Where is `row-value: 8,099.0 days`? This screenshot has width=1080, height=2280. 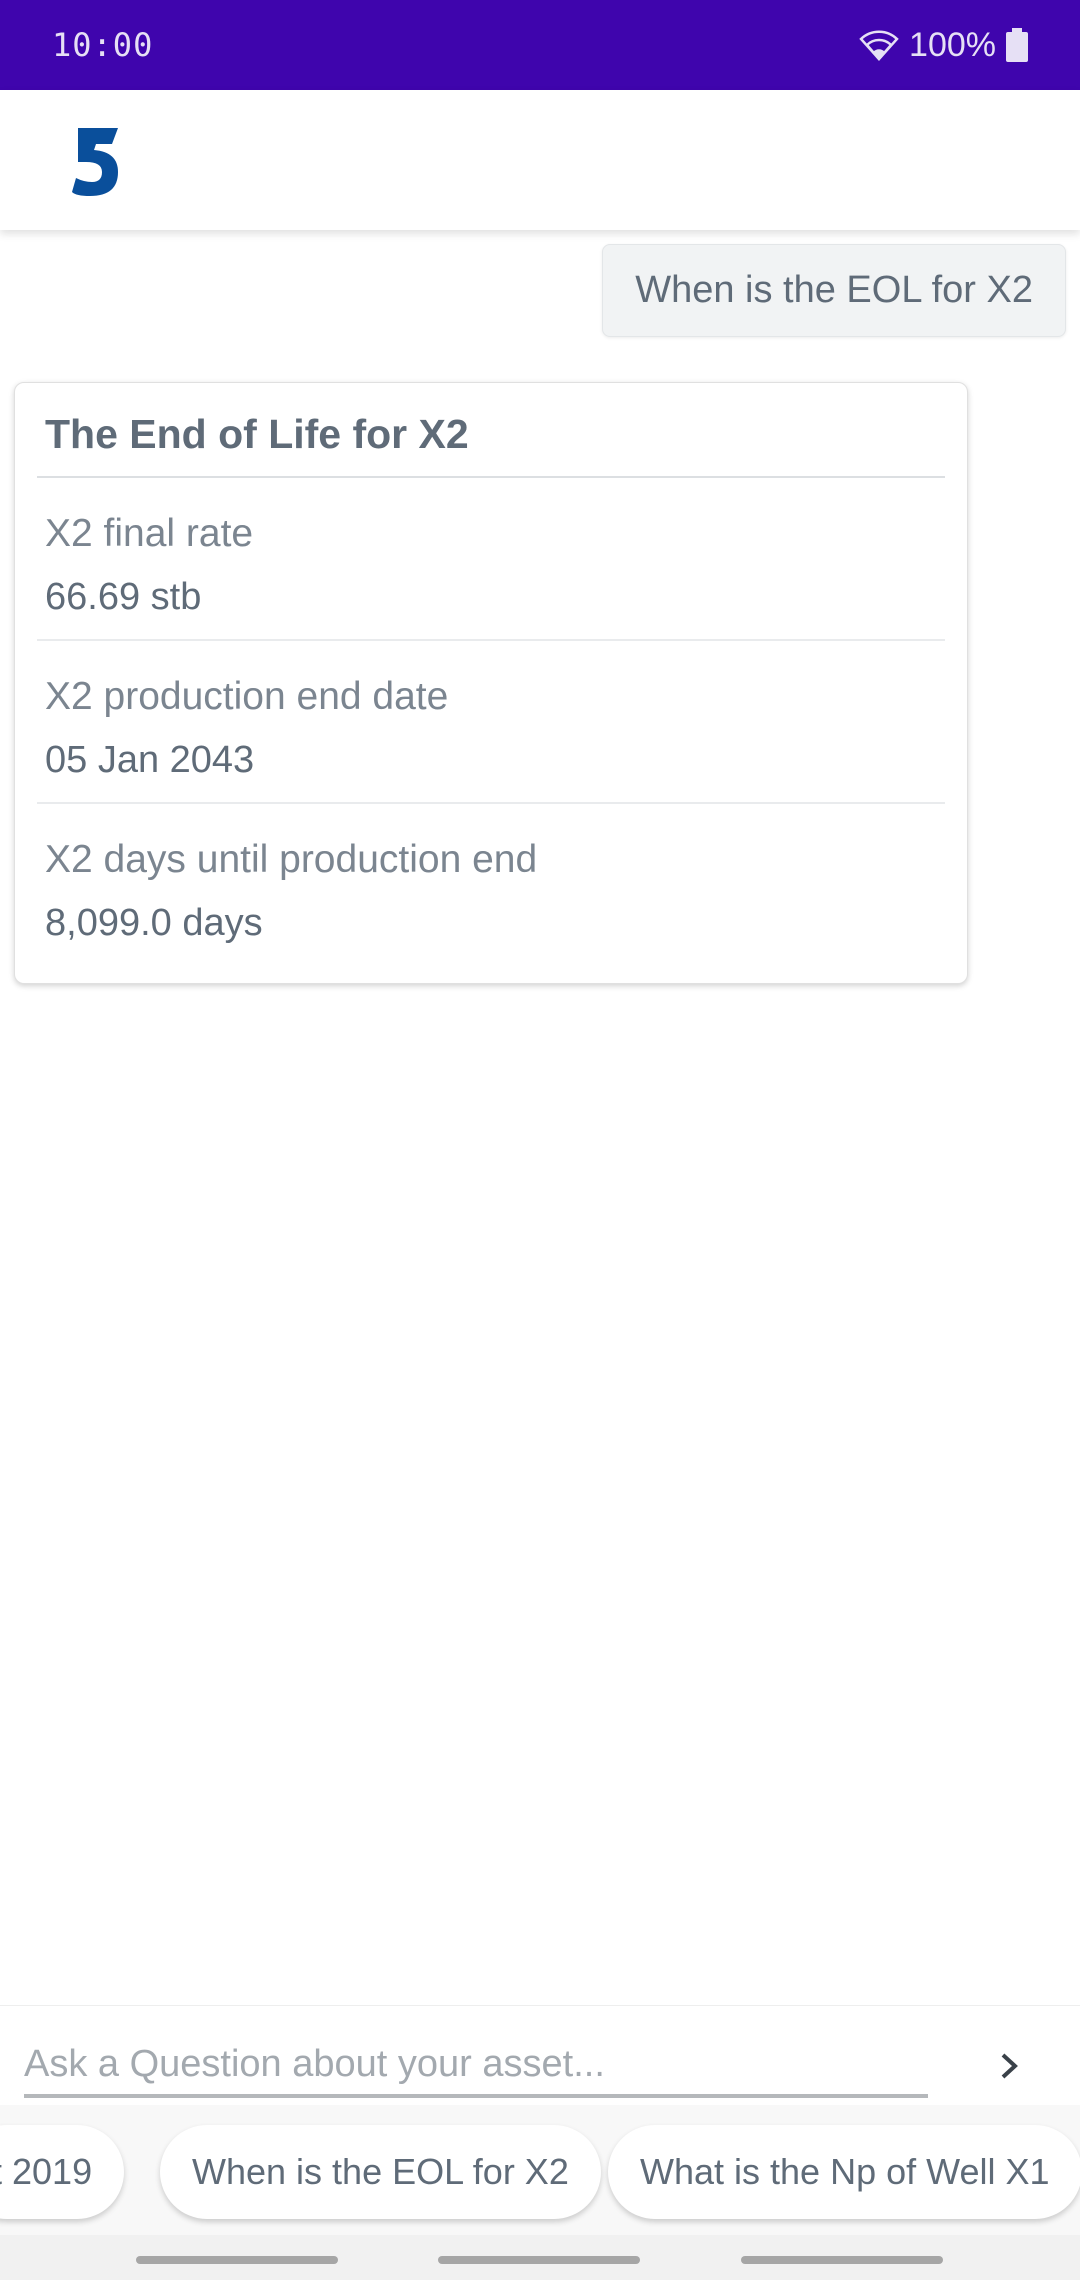 row-value: 8,099.0 days is located at coordinates (154, 923).